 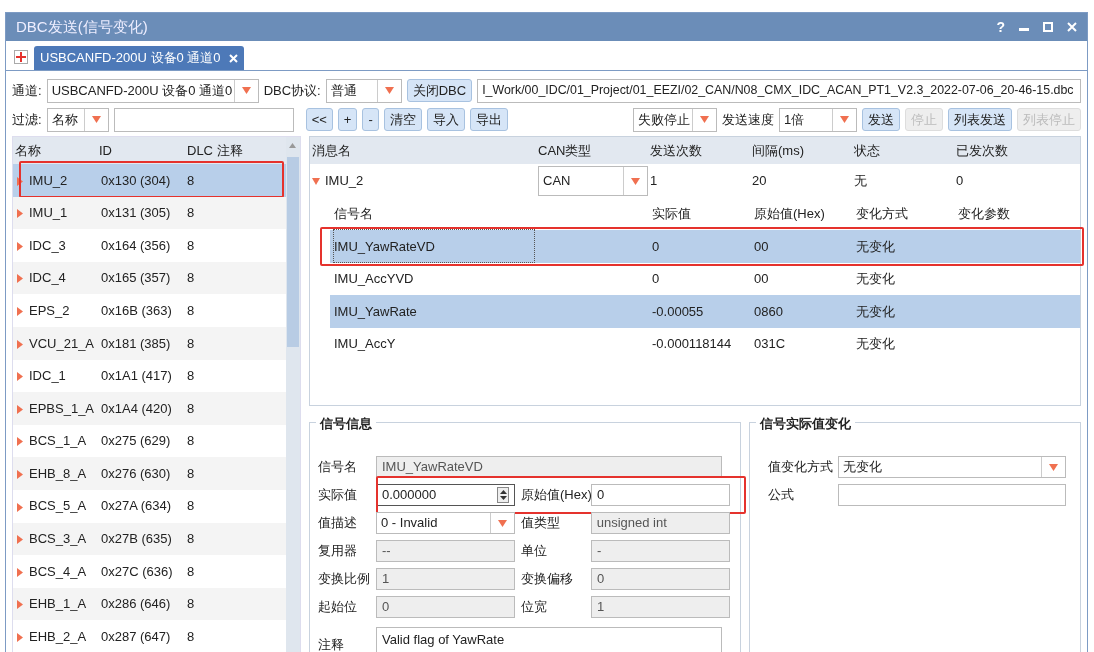 I want to click on actual-value: 0, so click(x=656, y=279).